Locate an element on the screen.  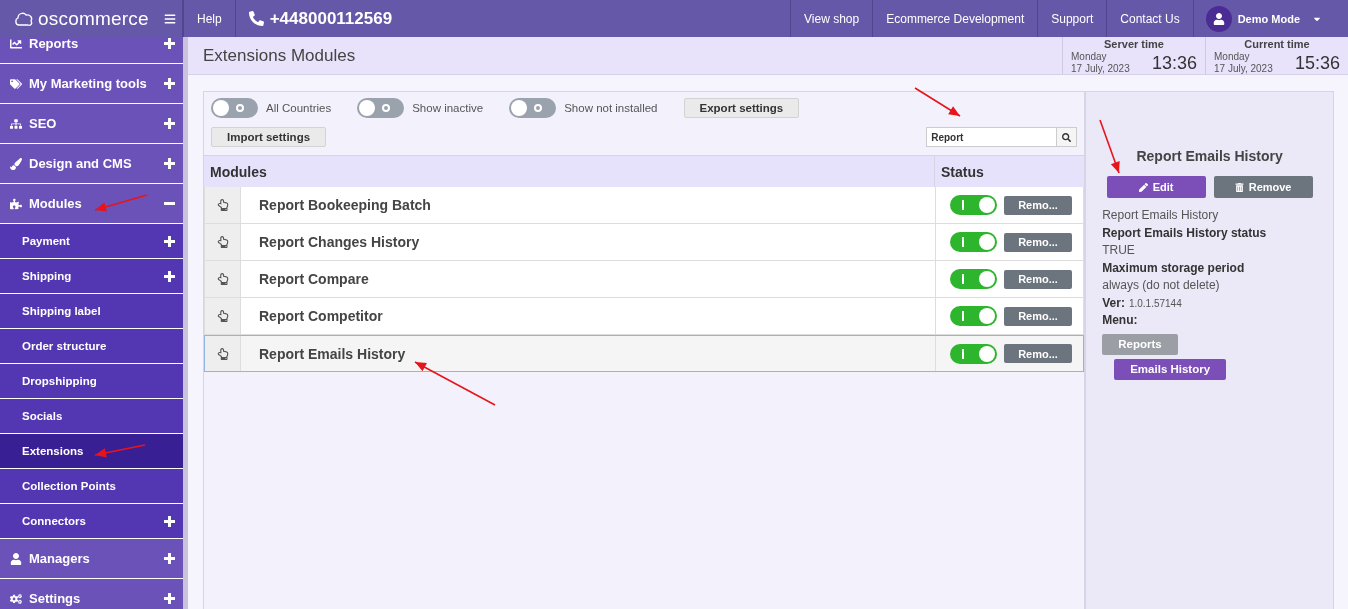
detail-value: TRUE is located at coordinates (1119, 250).